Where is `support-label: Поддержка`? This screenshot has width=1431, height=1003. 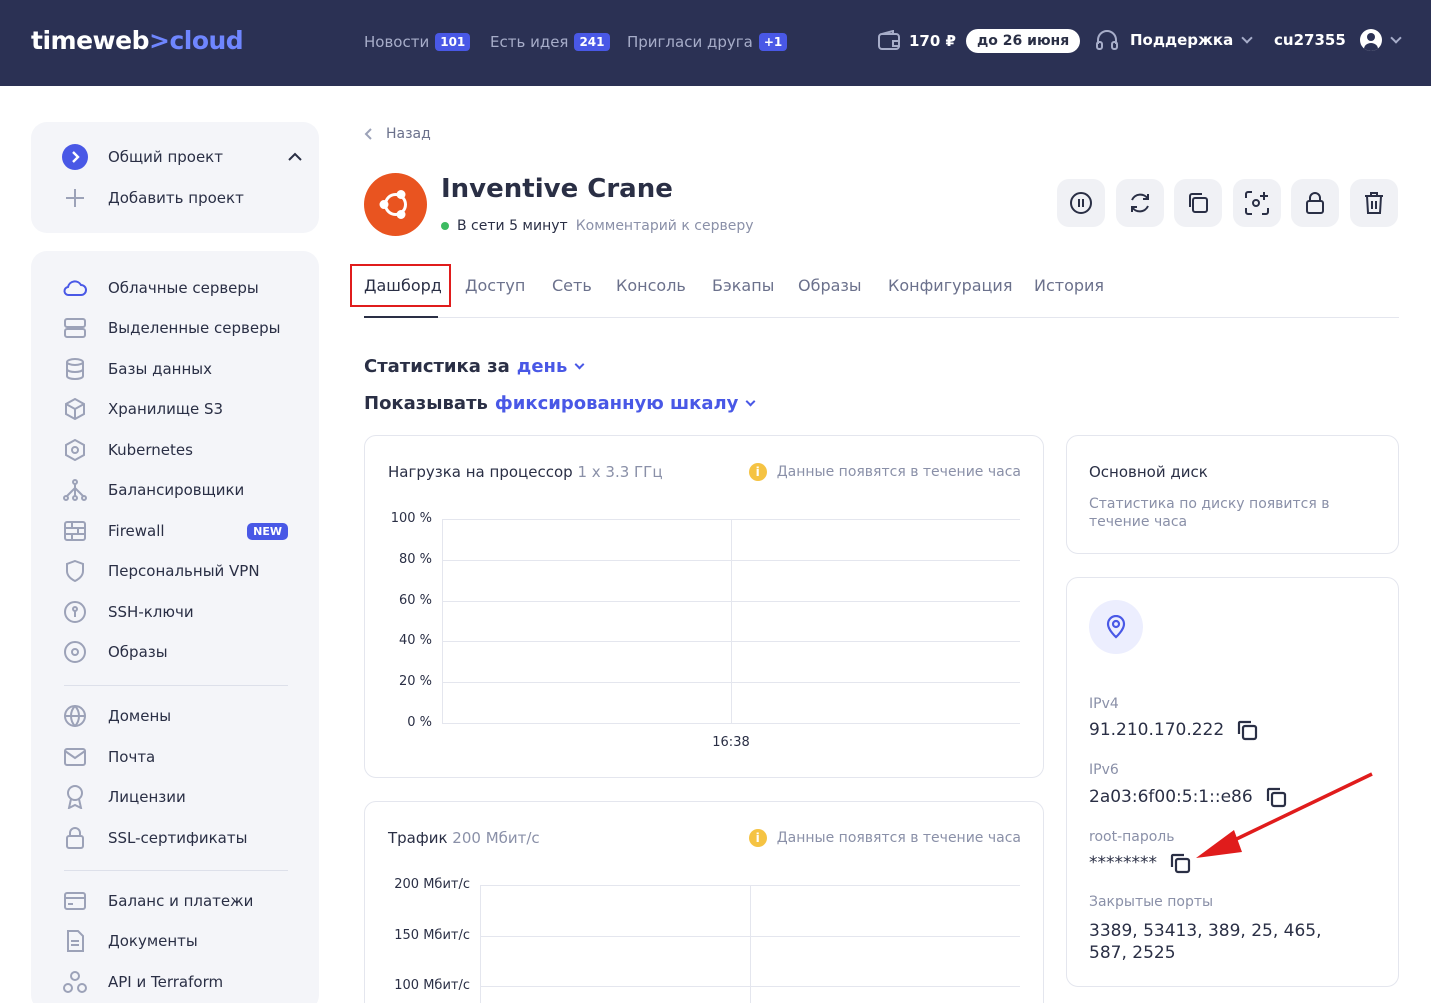 support-label: Поддержка is located at coordinates (1182, 40).